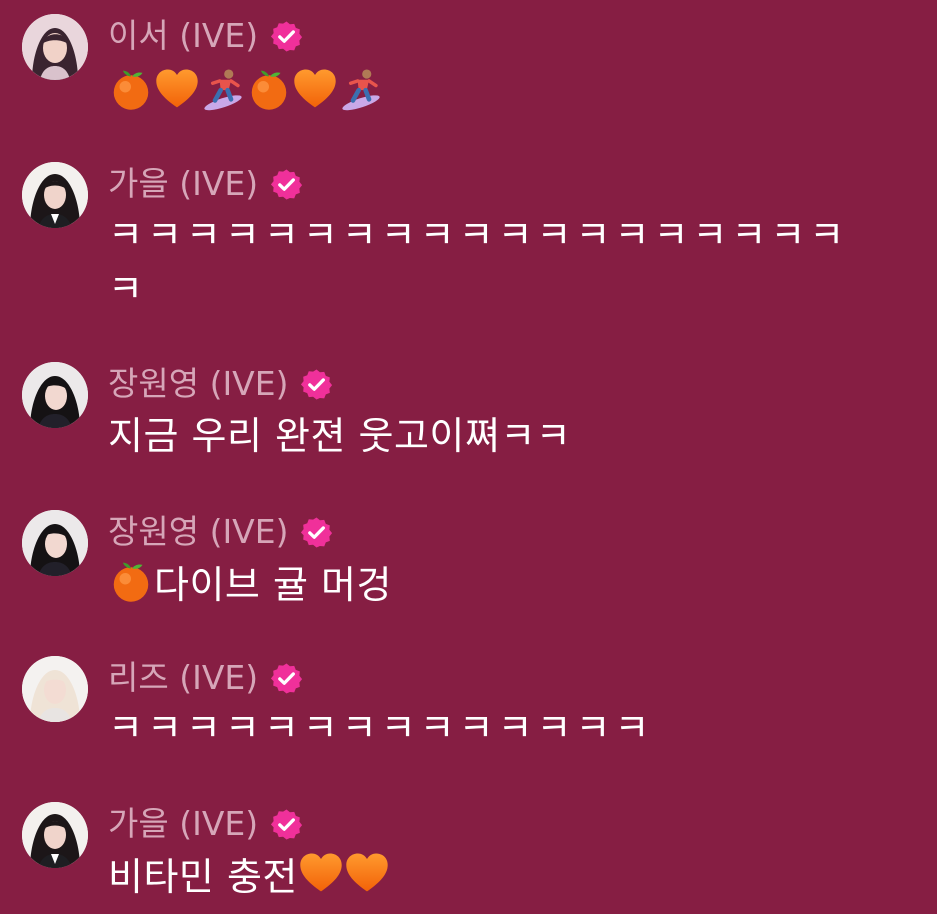 The width and height of the screenshot is (937, 914). Describe the element at coordinates (340, 436) in the screenshot. I see `message-text: 지금 우리 완젼 웃고이쪄ㅋㅋ` at that location.